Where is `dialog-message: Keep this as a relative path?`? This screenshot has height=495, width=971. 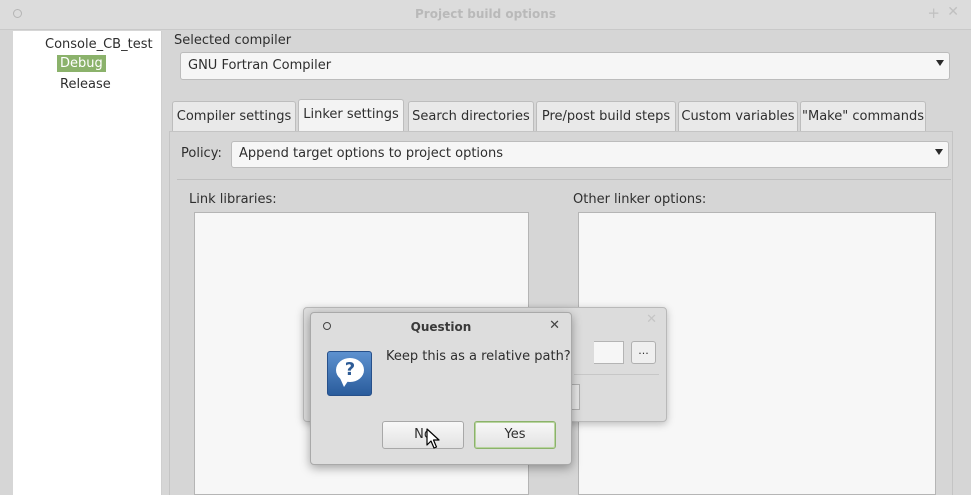
dialog-message: Keep this as a relative path? is located at coordinates (478, 356).